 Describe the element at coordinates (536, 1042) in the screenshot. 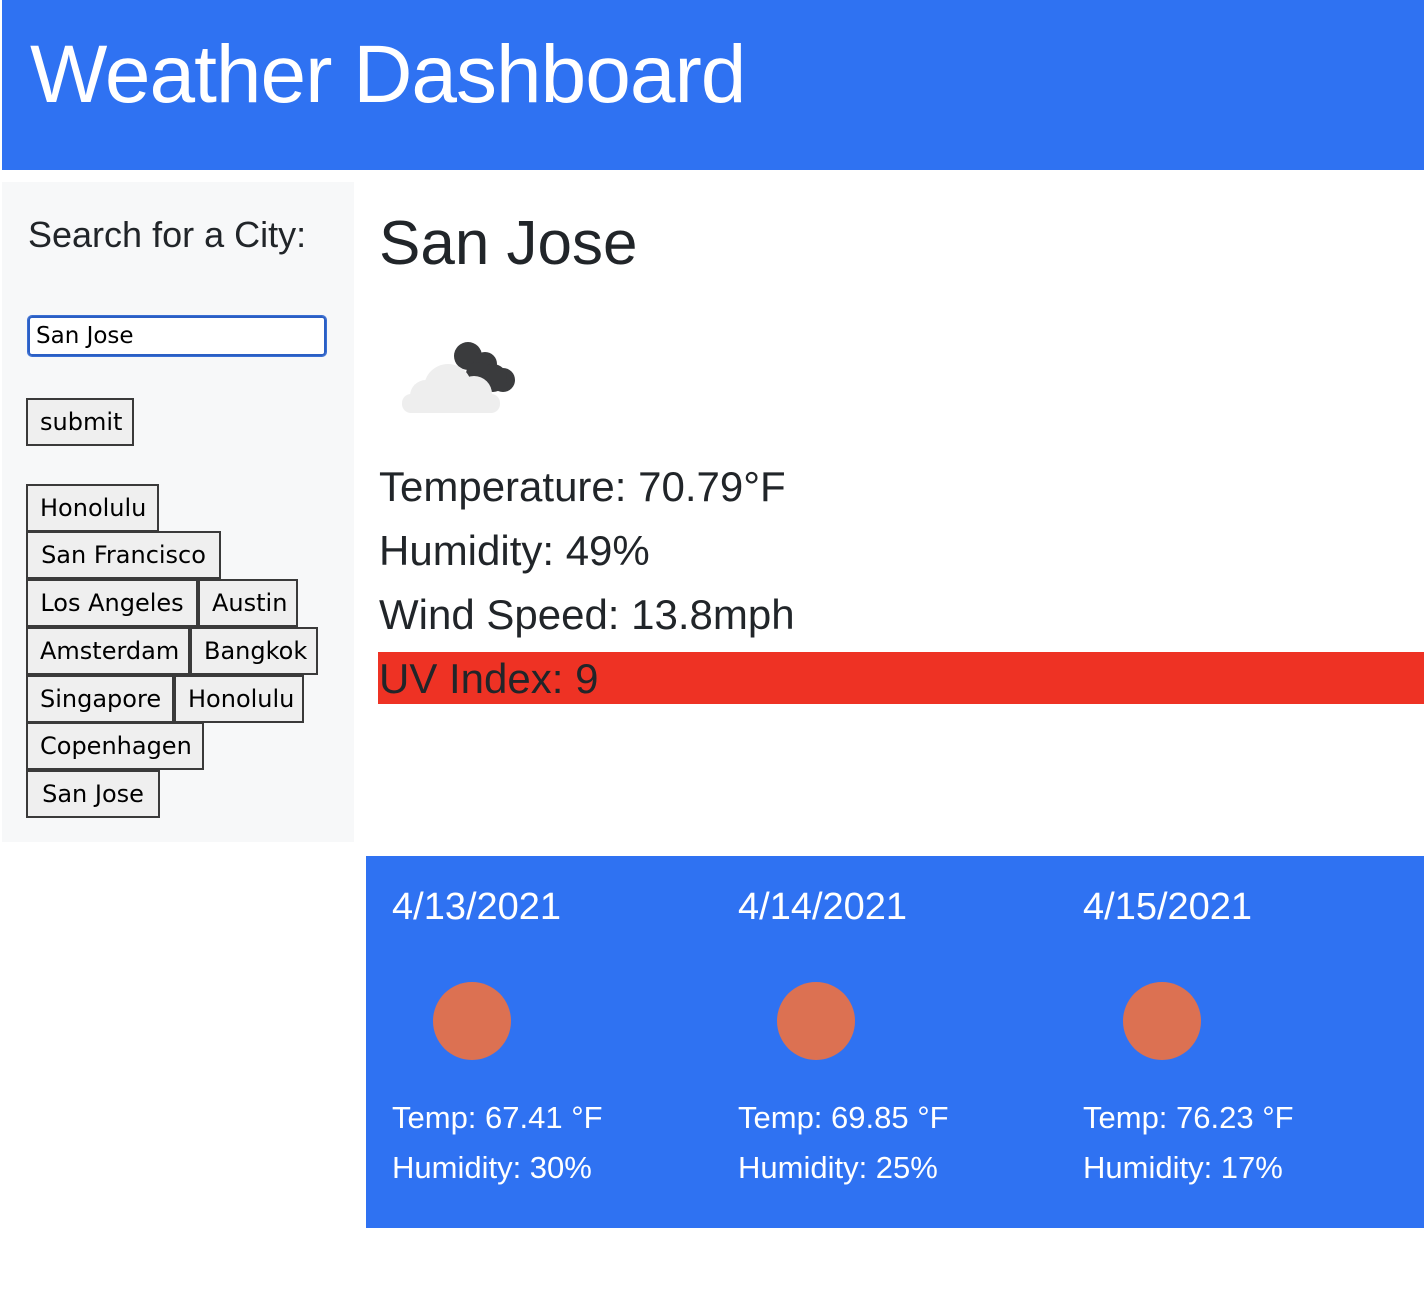

I see `forecast-day-card: 4/13/2021 Temp: 67.41 °F Humidity: 30%` at that location.